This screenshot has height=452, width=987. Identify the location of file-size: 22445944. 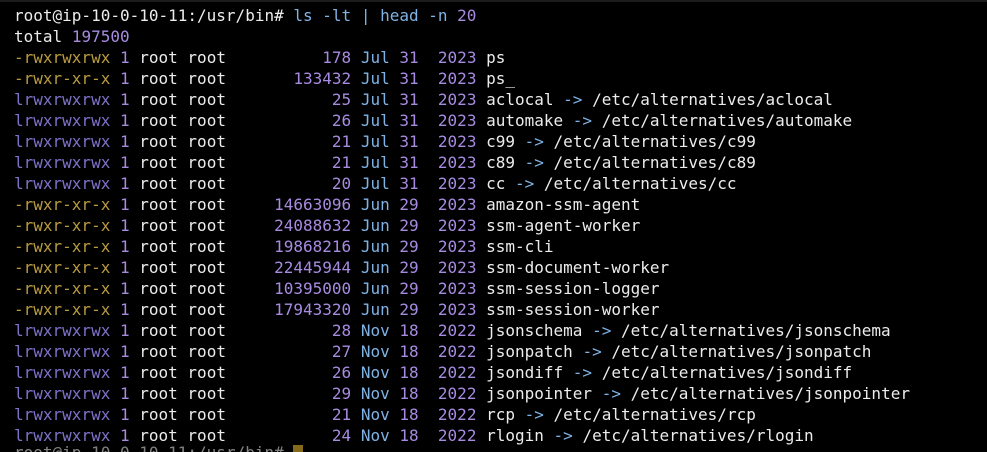
(293, 267).